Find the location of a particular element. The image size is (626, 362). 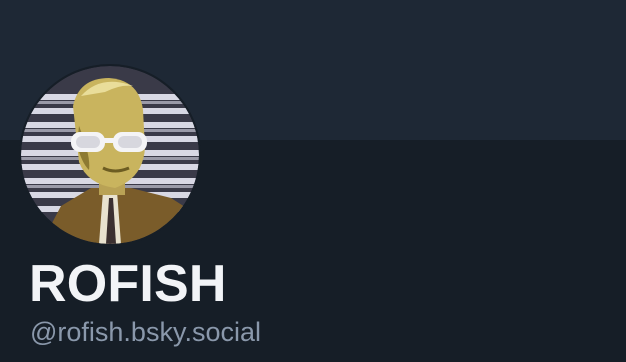

avatar is located at coordinates (110, 155).